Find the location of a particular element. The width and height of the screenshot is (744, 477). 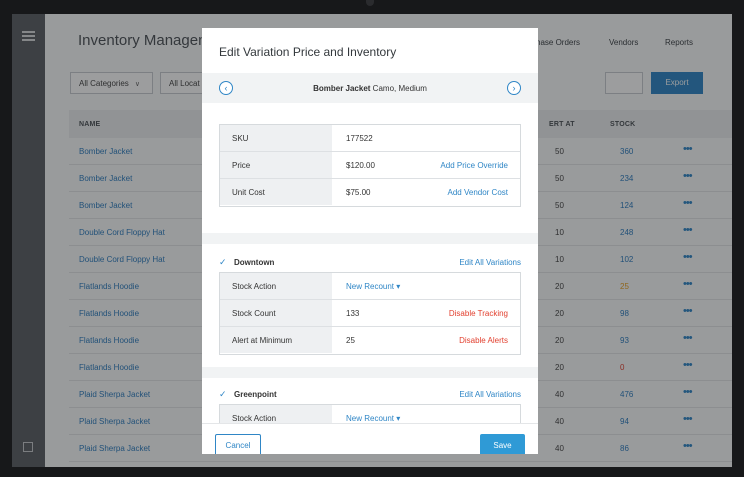

sku-value: 177522 is located at coordinates (359, 138).